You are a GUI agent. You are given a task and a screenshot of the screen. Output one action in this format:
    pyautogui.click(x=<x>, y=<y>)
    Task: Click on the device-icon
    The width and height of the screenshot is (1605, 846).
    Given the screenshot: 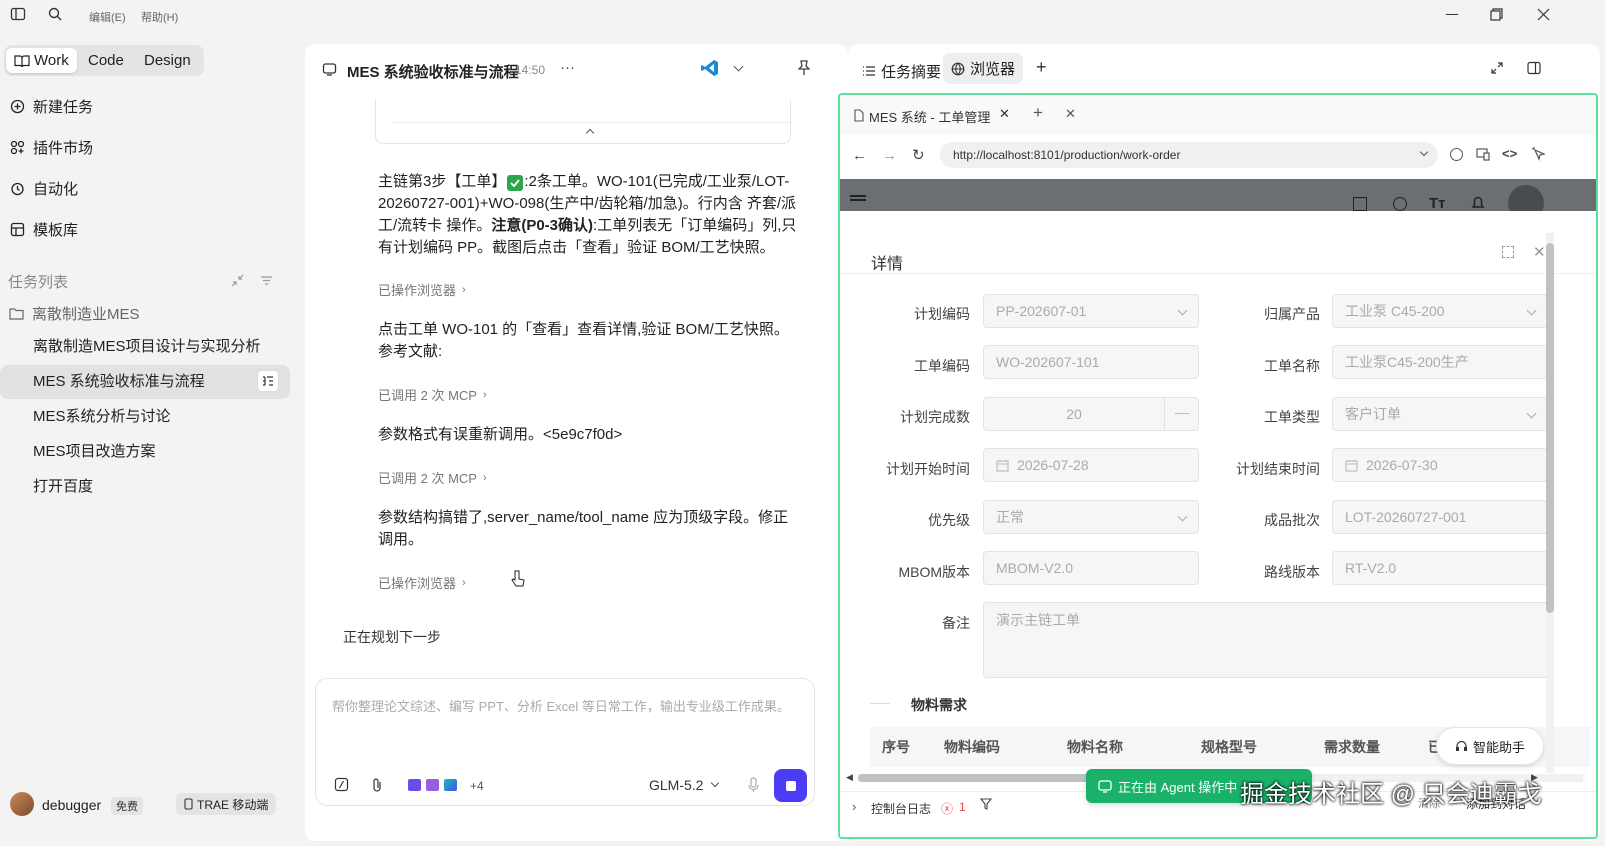 What is the action you would take?
    pyautogui.click(x=1483, y=154)
    